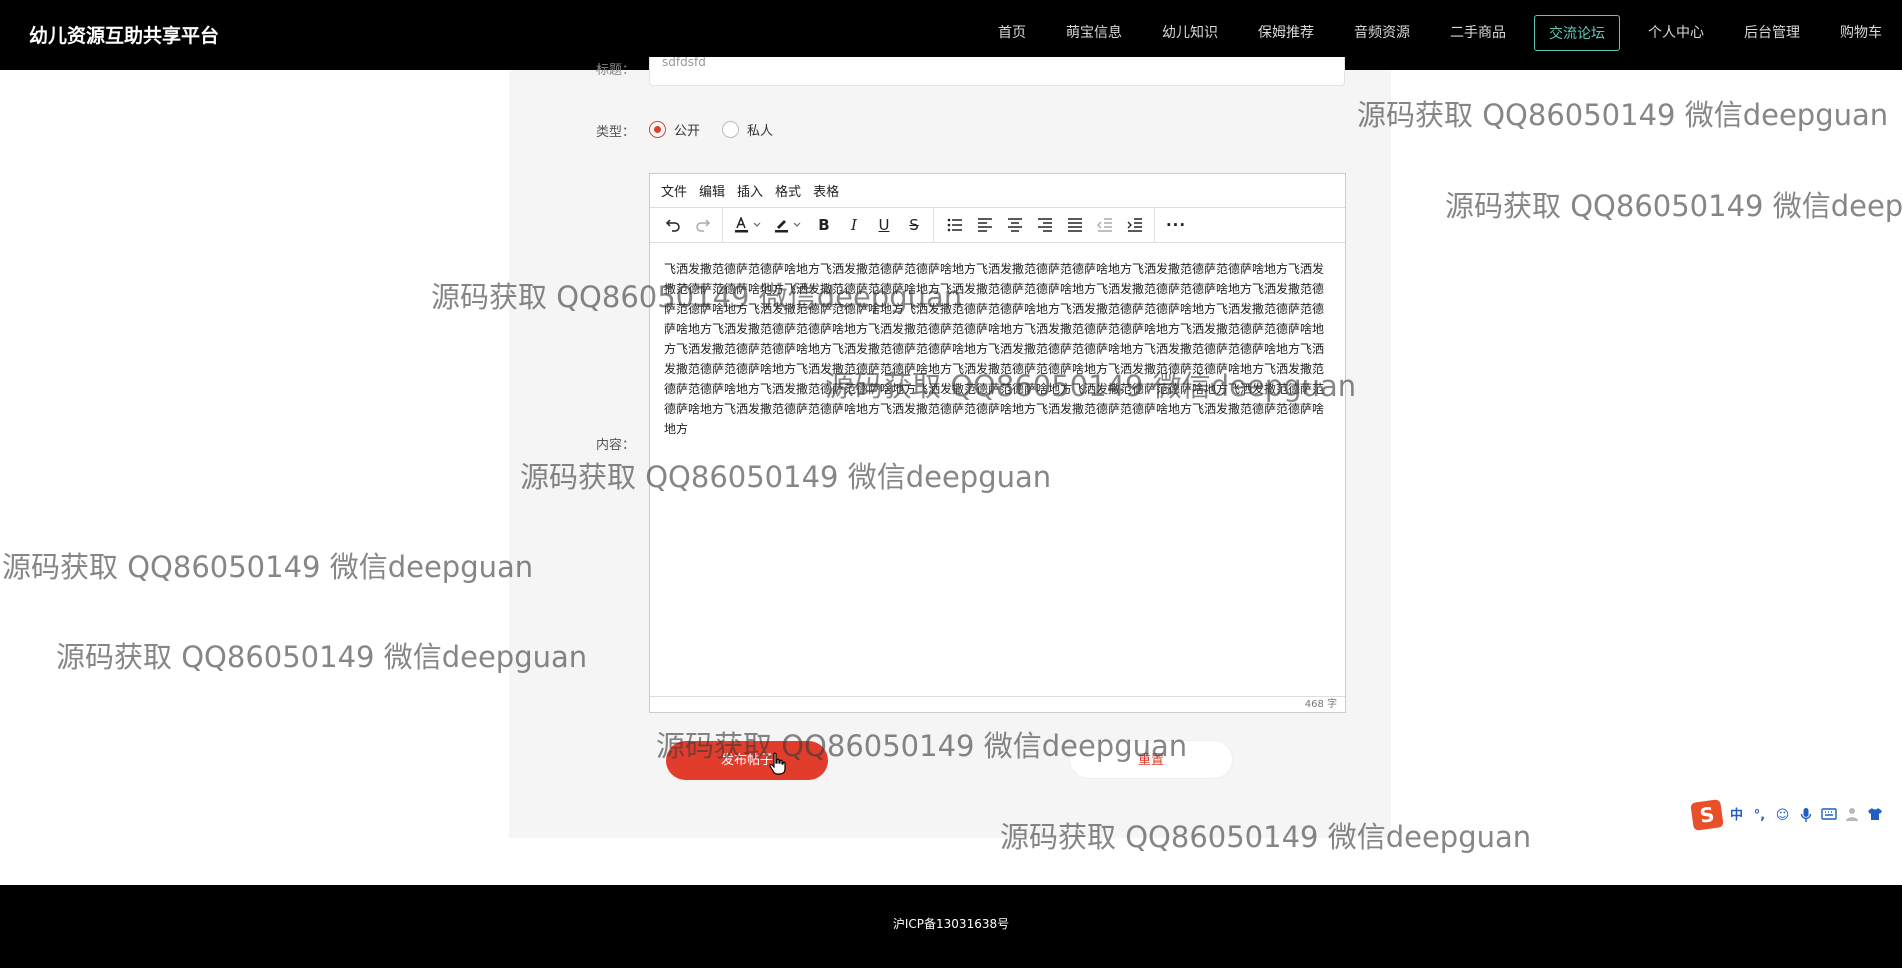  I want to click on punctuation-icon: °,, so click(1759, 815).